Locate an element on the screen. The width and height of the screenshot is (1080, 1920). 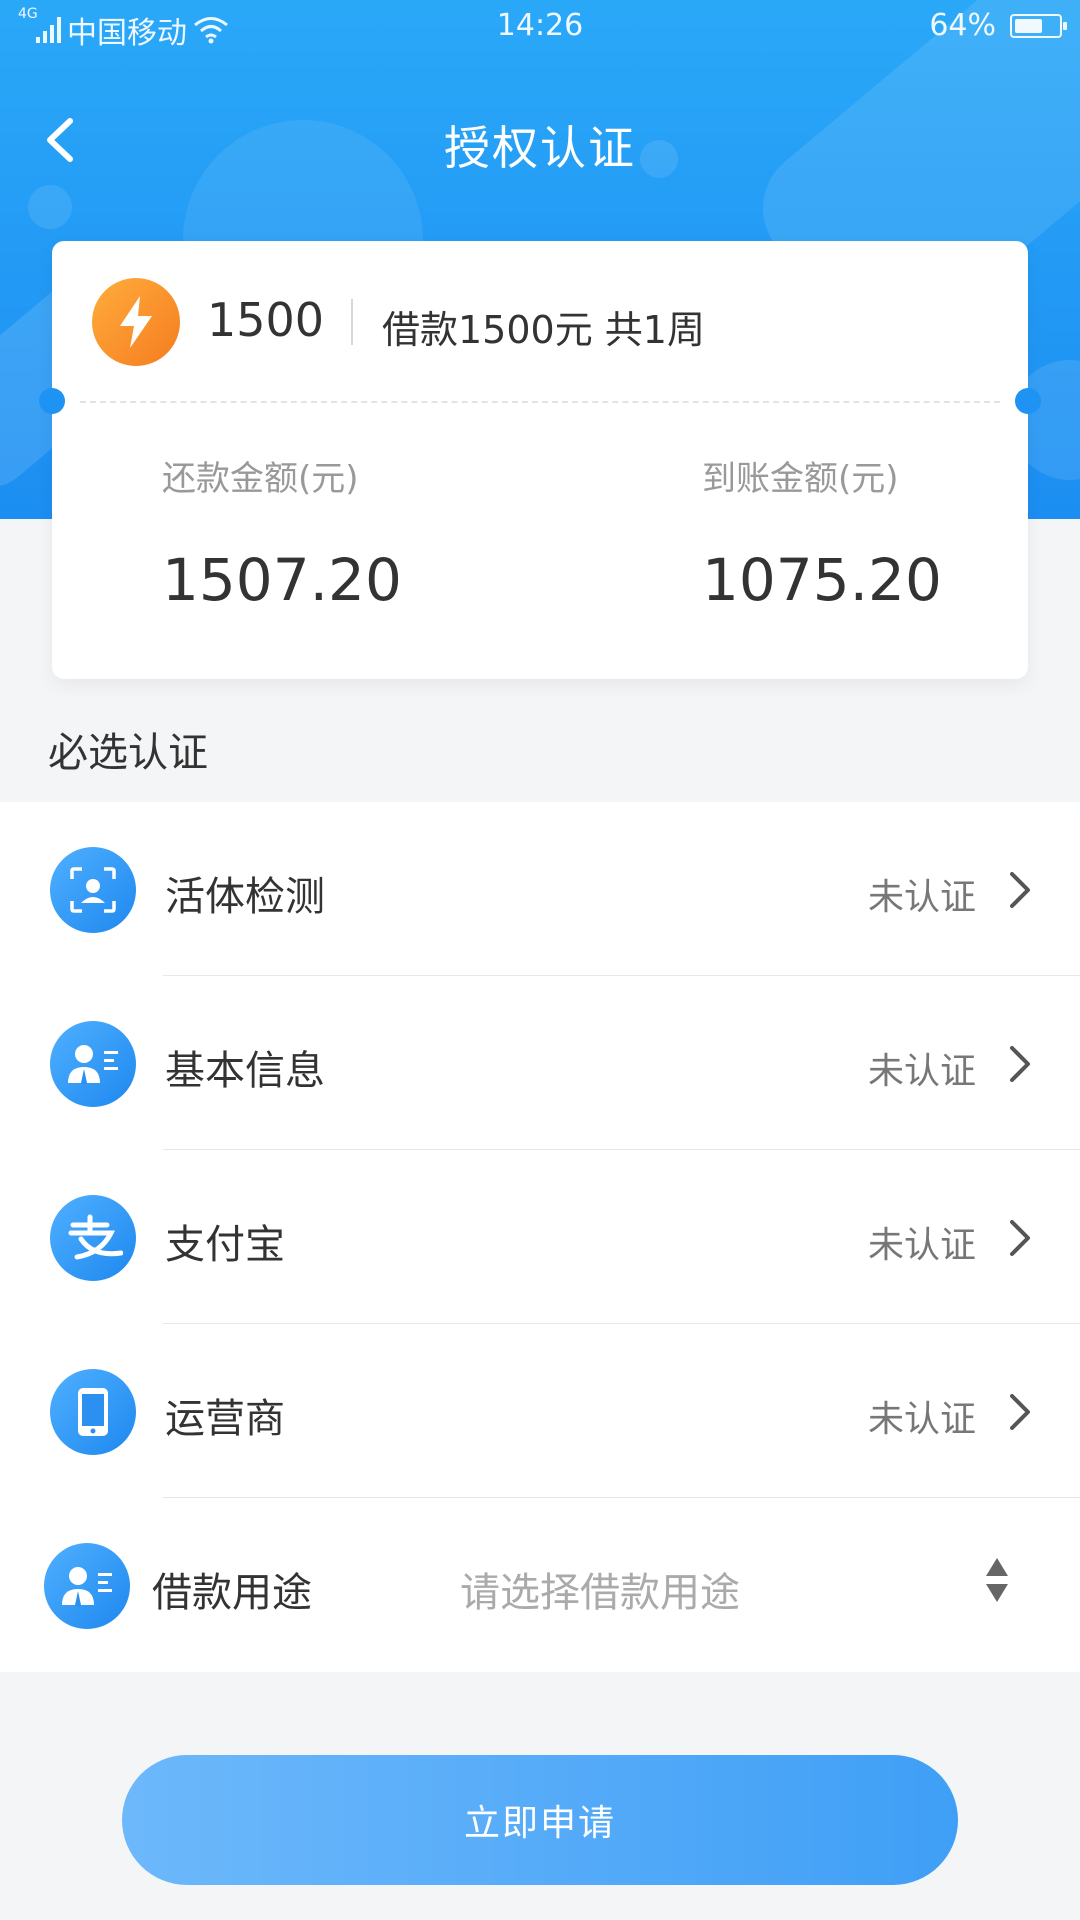
loan-amount: 1500 is located at coordinates (266, 320).